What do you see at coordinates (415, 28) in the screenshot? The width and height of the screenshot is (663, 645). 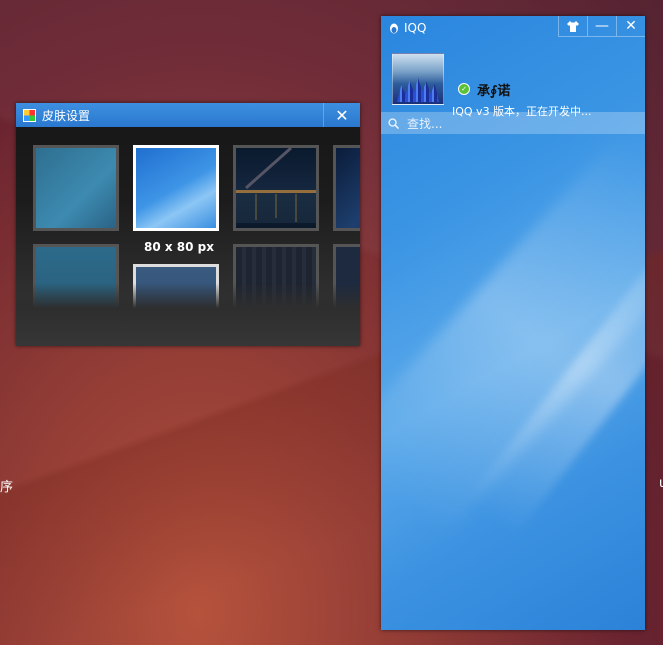 I see `iqq-window-title: IQQ` at bounding box center [415, 28].